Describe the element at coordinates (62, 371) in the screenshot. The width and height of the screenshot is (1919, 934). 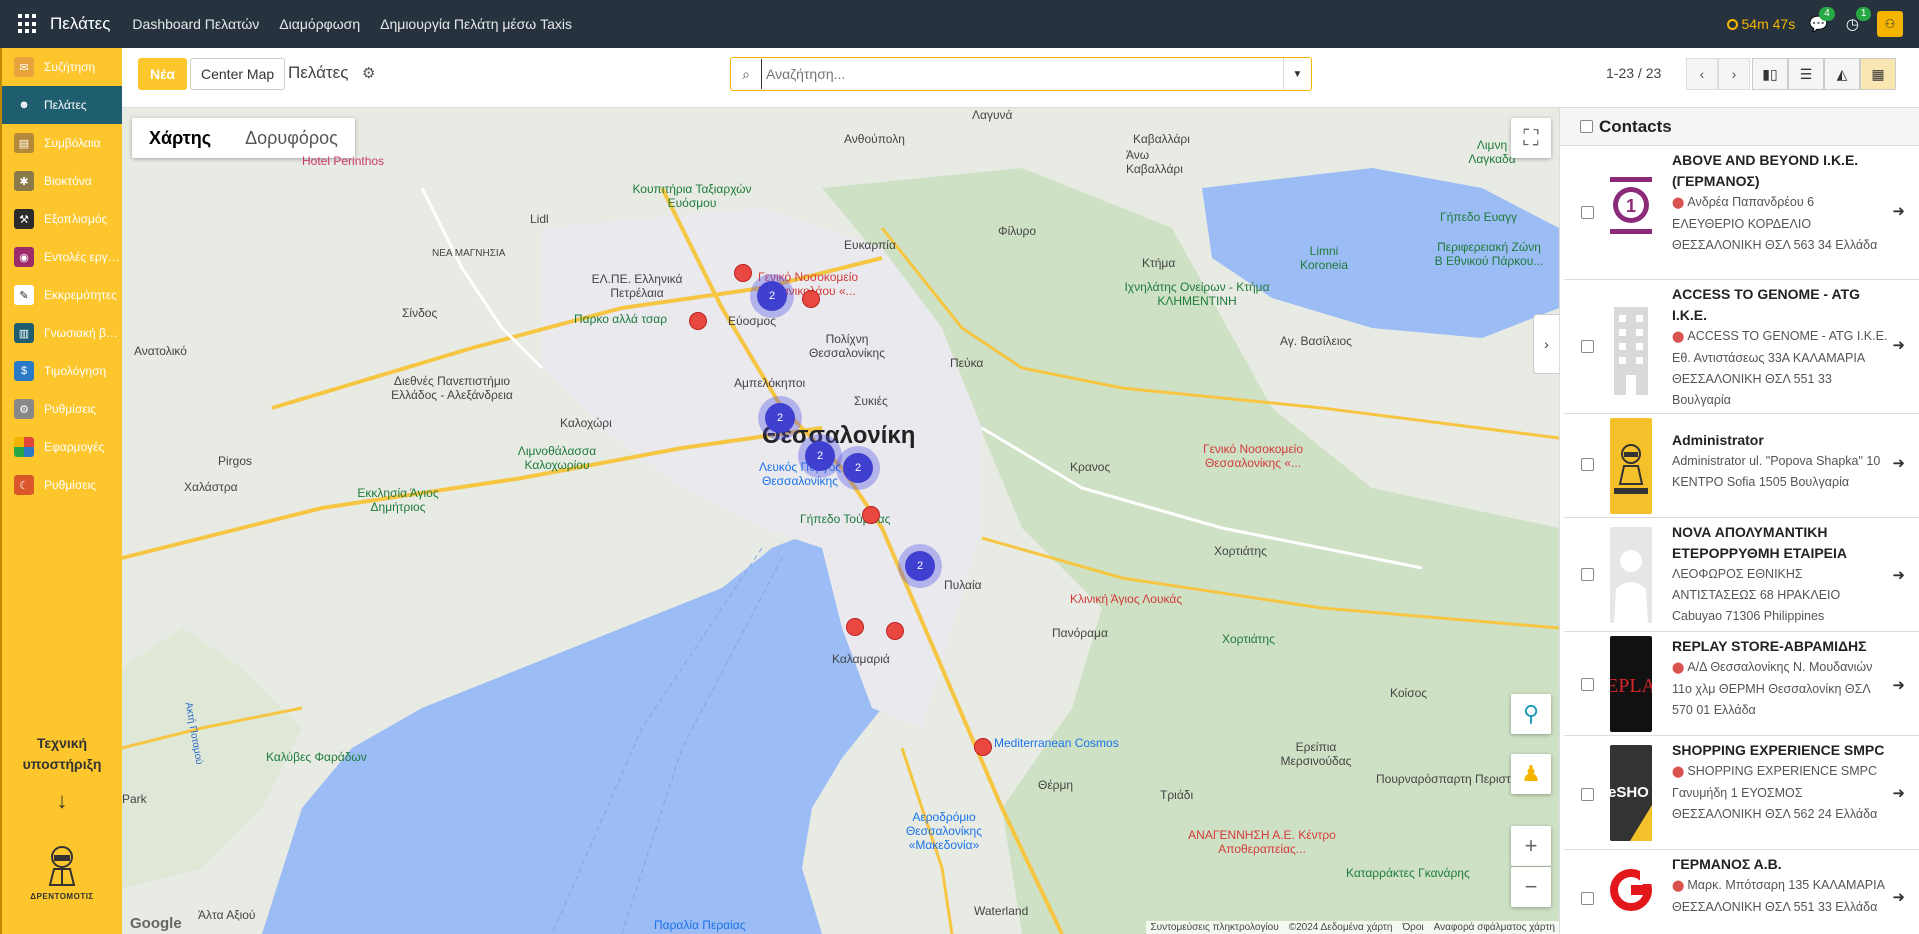
I see `sidebar-item-invoicing: $ Τιμολόγηση` at that location.